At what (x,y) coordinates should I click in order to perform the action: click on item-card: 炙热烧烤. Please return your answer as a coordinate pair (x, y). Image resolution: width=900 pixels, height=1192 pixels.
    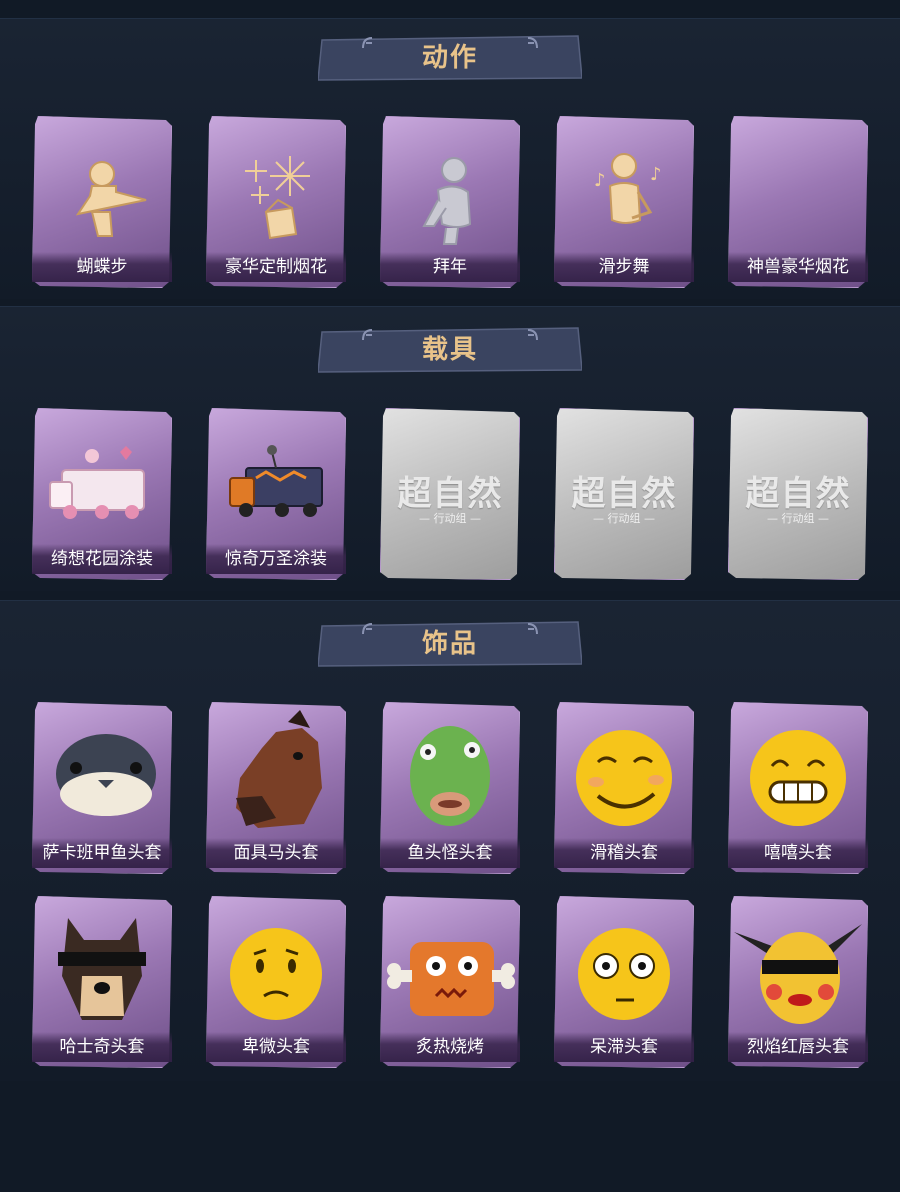
    Looking at the image, I should click on (450, 982).